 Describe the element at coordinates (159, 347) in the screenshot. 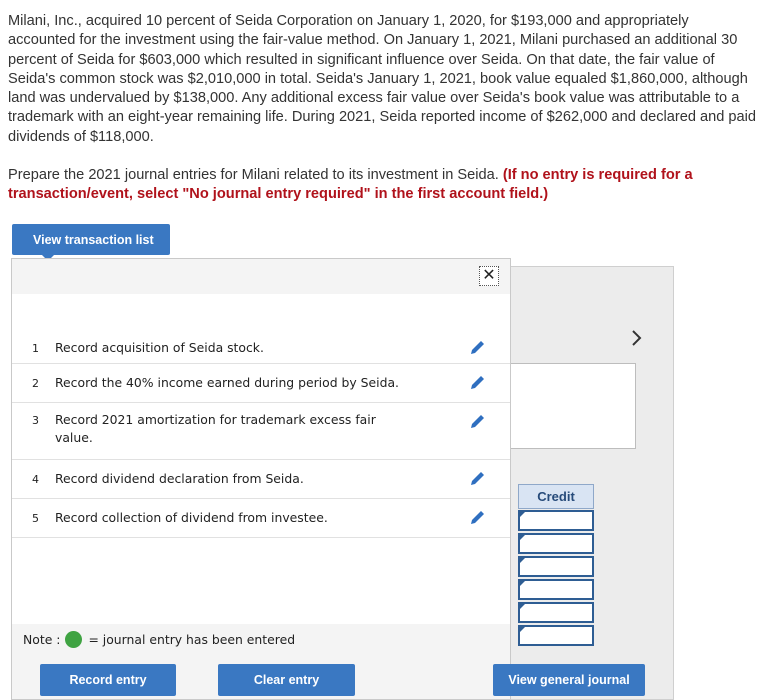

I see `transaction-description: Record acquisition of Seida stock.` at that location.